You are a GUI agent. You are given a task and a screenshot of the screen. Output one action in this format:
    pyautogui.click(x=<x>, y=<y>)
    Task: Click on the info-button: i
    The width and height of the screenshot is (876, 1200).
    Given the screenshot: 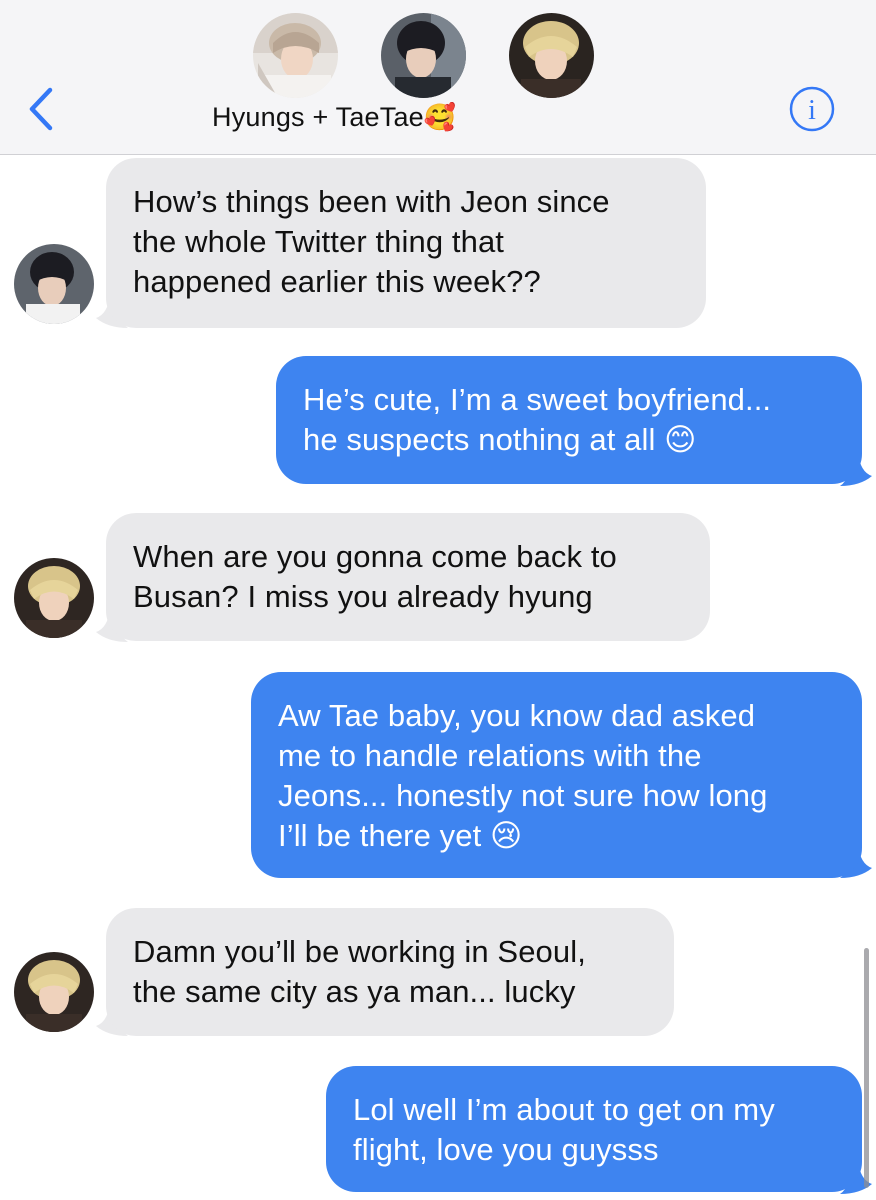 What is the action you would take?
    pyautogui.click(x=812, y=109)
    